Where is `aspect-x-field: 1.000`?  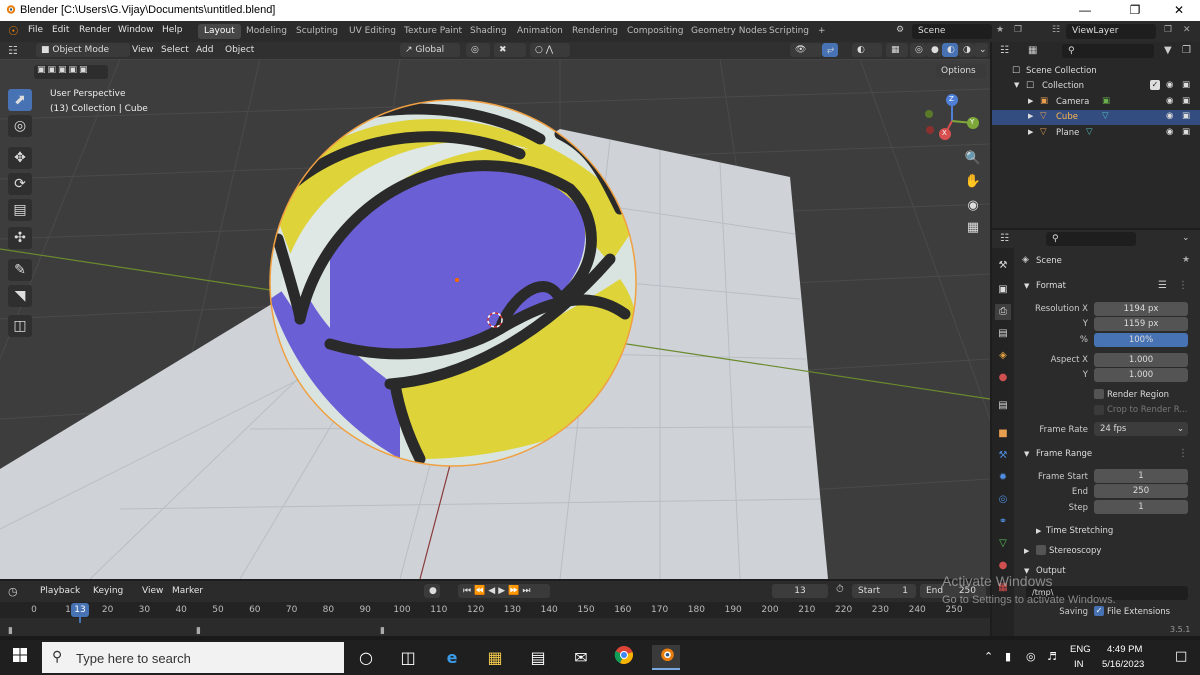
aspect-x-field: 1.000 is located at coordinates (1141, 360).